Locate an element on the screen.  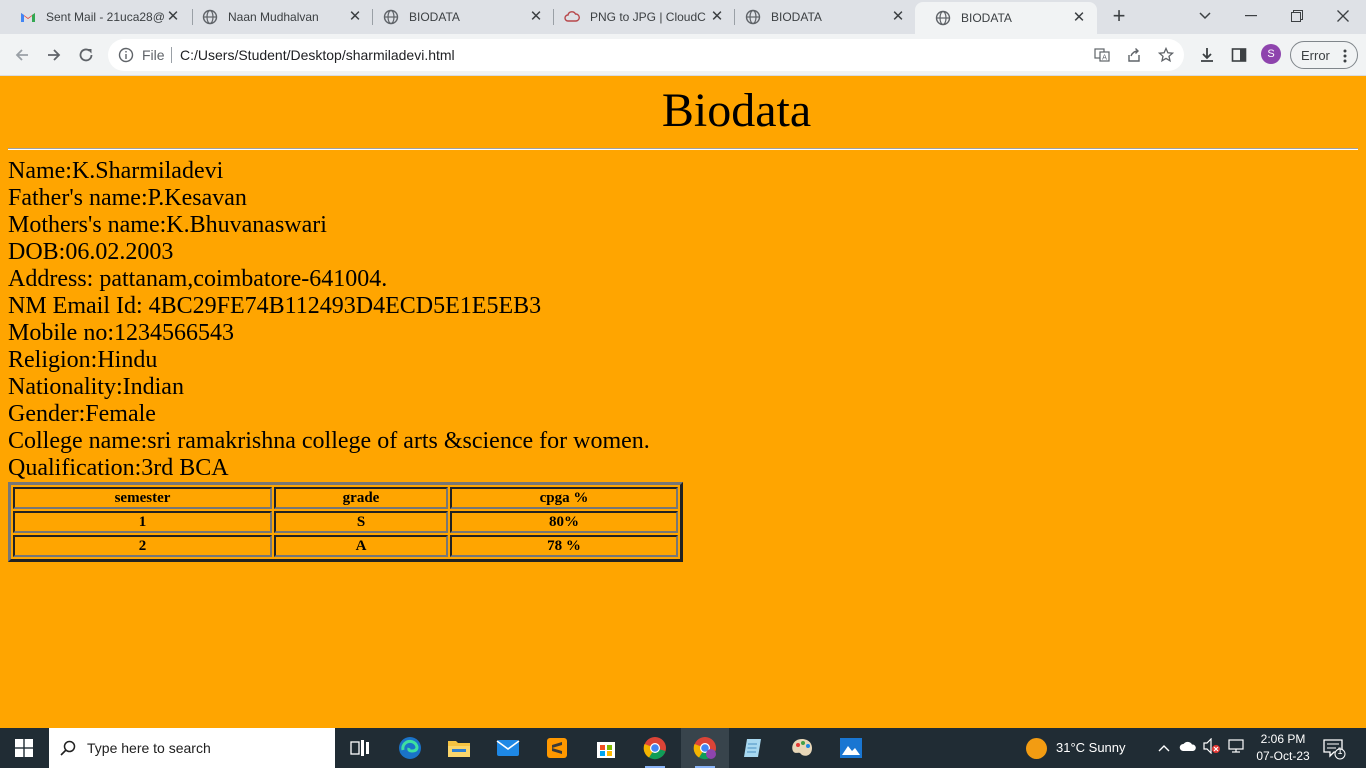
cloudconvert-icon is located at coordinates (572, 16).